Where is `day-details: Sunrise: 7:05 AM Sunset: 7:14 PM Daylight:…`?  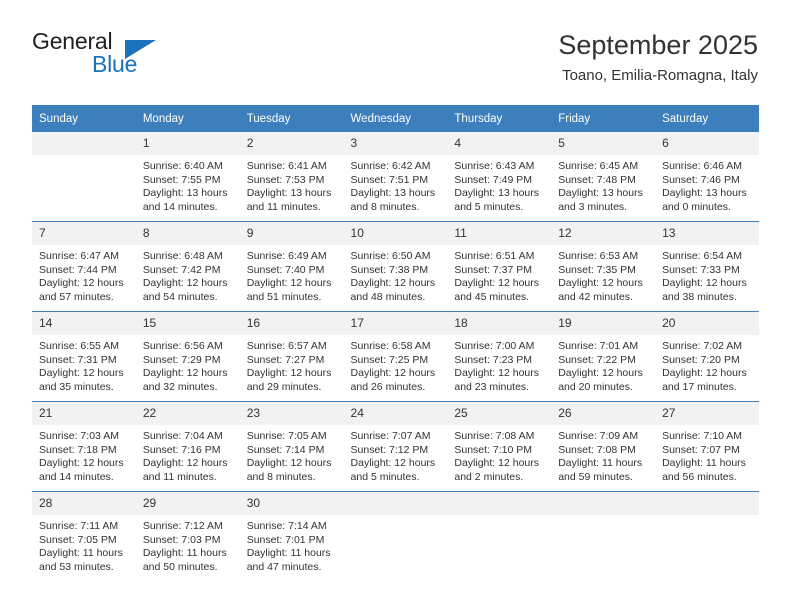 day-details: Sunrise: 7:05 AM Sunset: 7:14 PM Daylight:… is located at coordinates (292, 454).